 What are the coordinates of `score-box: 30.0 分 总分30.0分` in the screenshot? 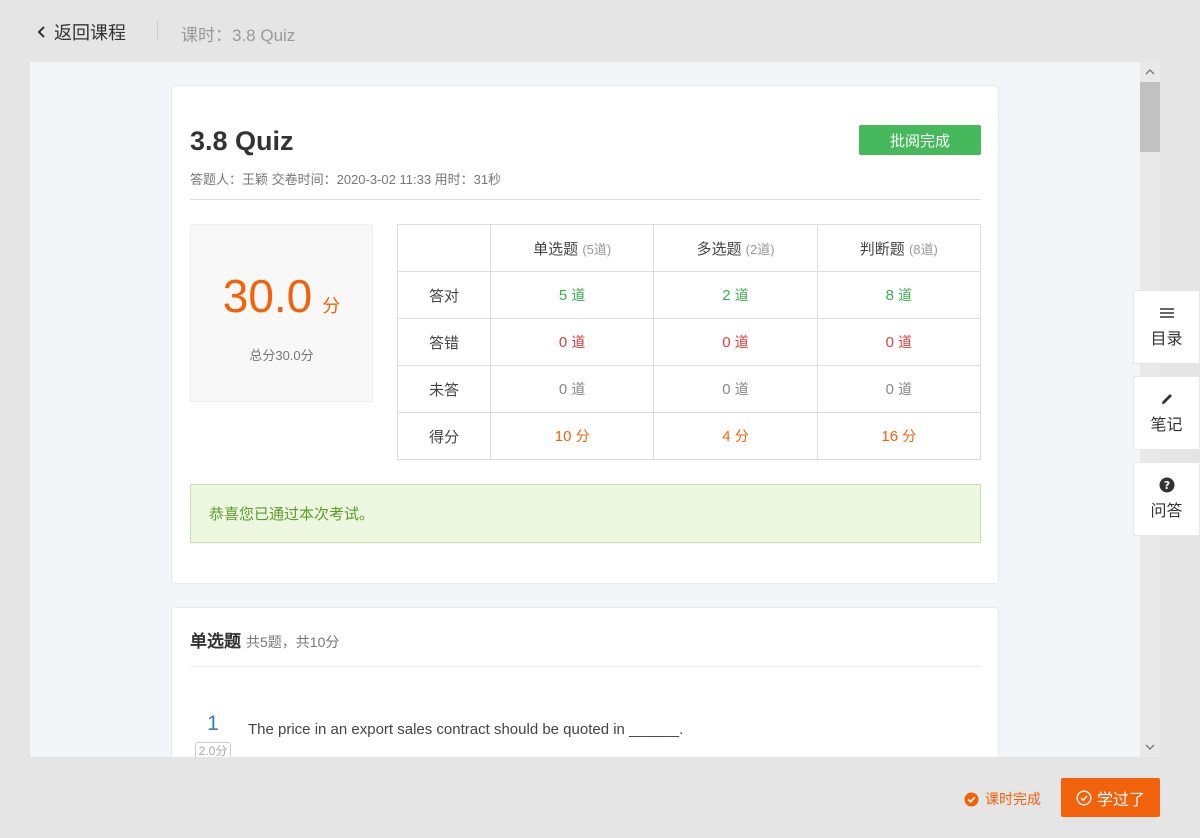 It's located at (281, 313).